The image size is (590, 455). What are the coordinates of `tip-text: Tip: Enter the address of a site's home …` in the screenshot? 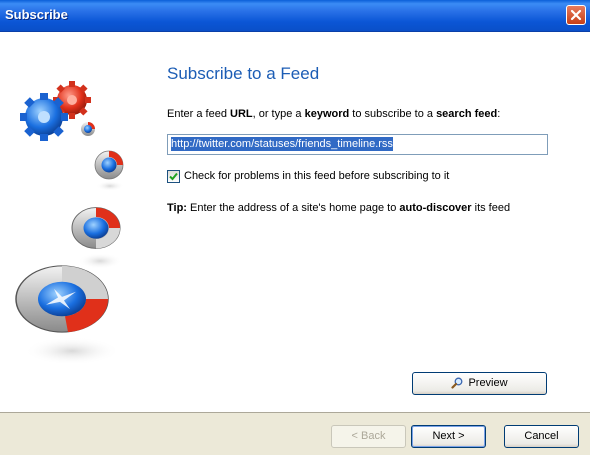 It's located at (339, 208).